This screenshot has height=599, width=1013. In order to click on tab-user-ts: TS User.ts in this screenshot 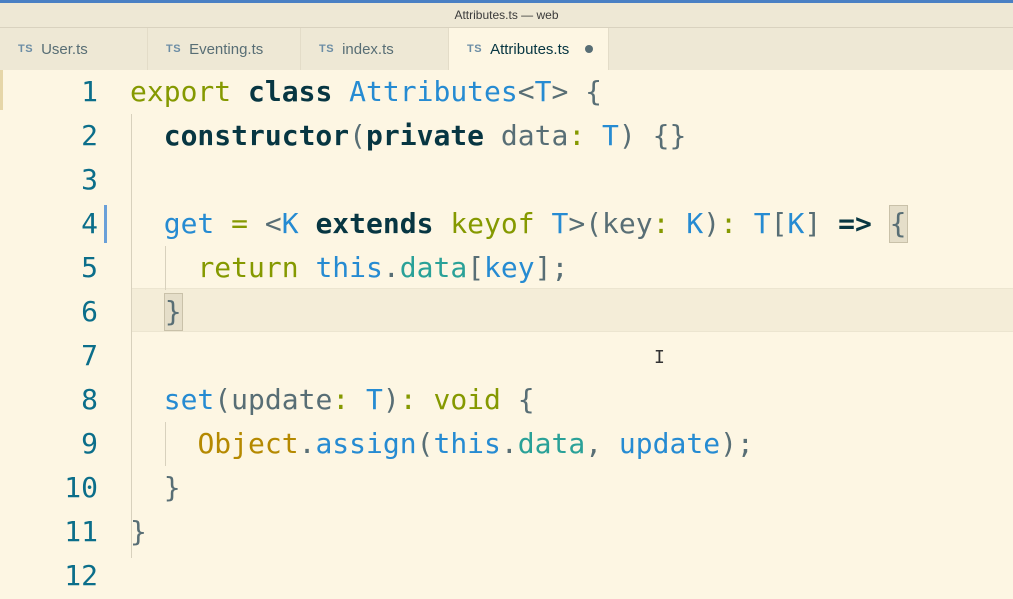, I will do `click(74, 49)`.